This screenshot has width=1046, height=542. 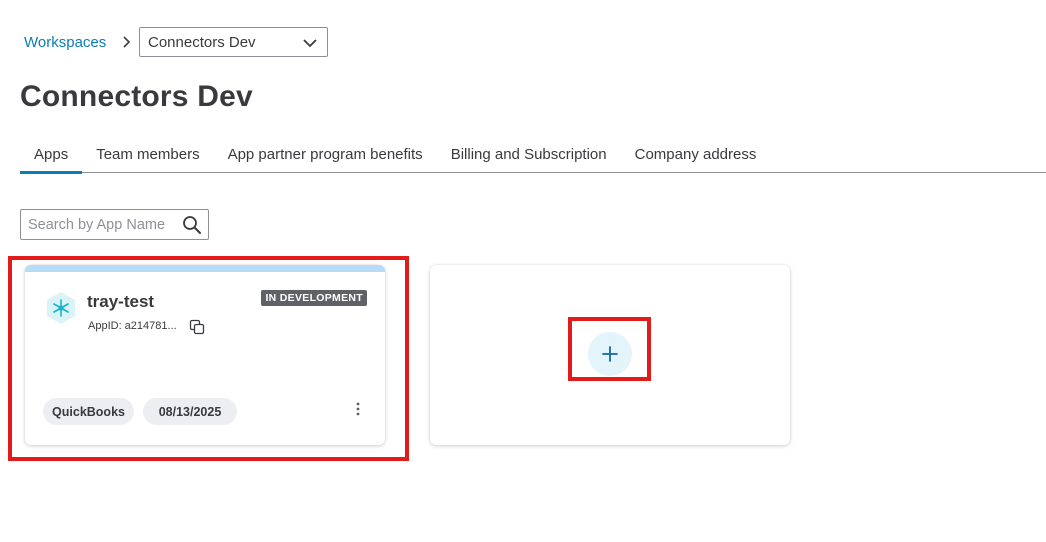 I want to click on add-app-button, so click(x=610, y=354).